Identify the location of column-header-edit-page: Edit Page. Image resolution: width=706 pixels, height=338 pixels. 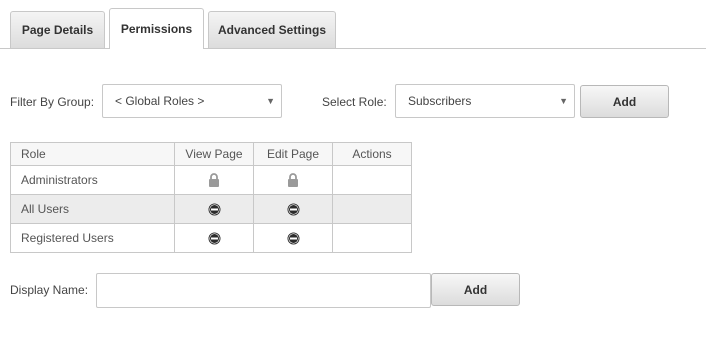
(293, 154).